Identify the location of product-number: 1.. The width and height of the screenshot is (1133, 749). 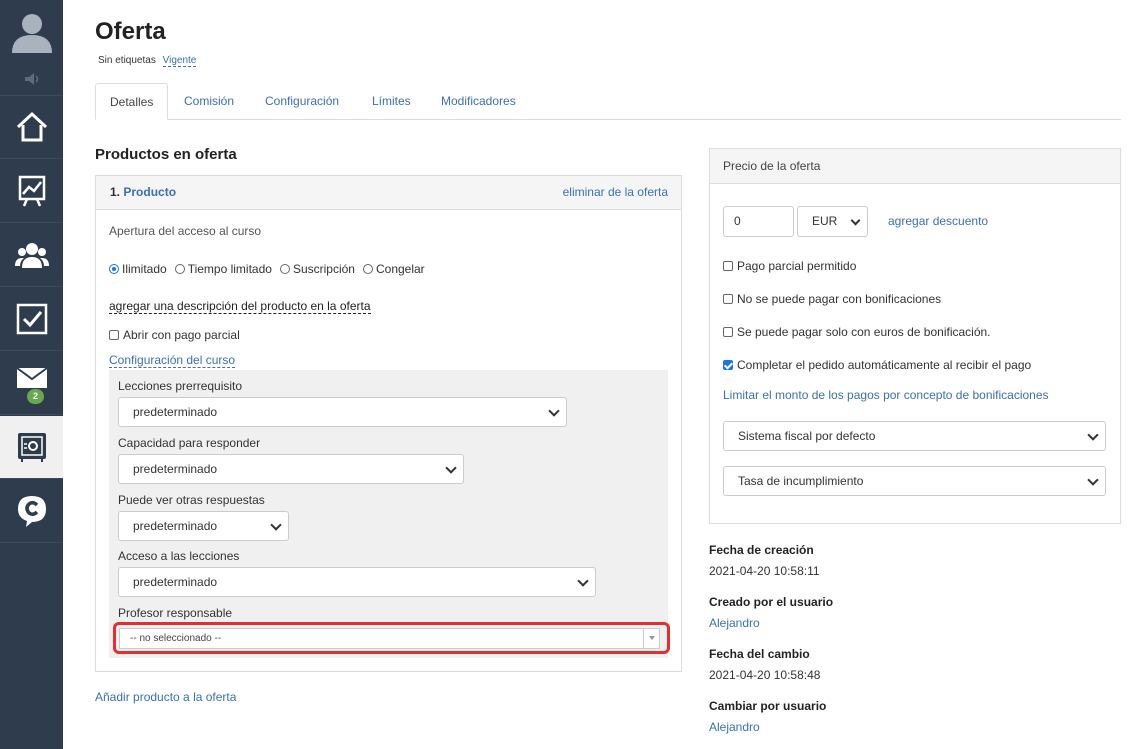
(115, 192).